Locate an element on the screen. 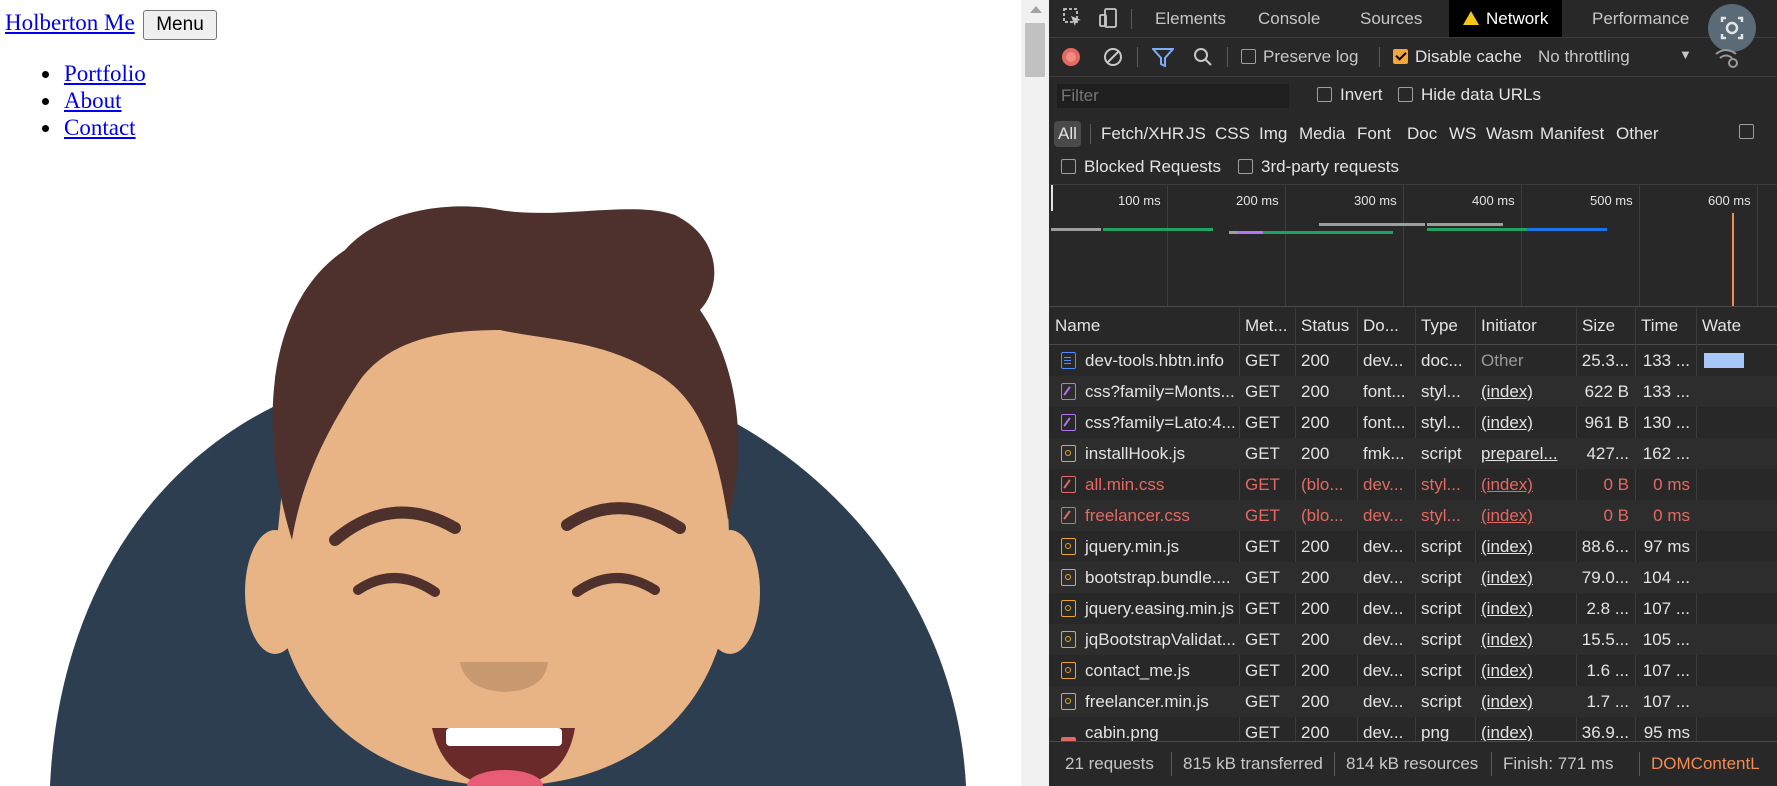 Image resolution: width=1777 pixels, height=786 pixels. cell-name: all.min.css is located at coordinates (1159, 484).